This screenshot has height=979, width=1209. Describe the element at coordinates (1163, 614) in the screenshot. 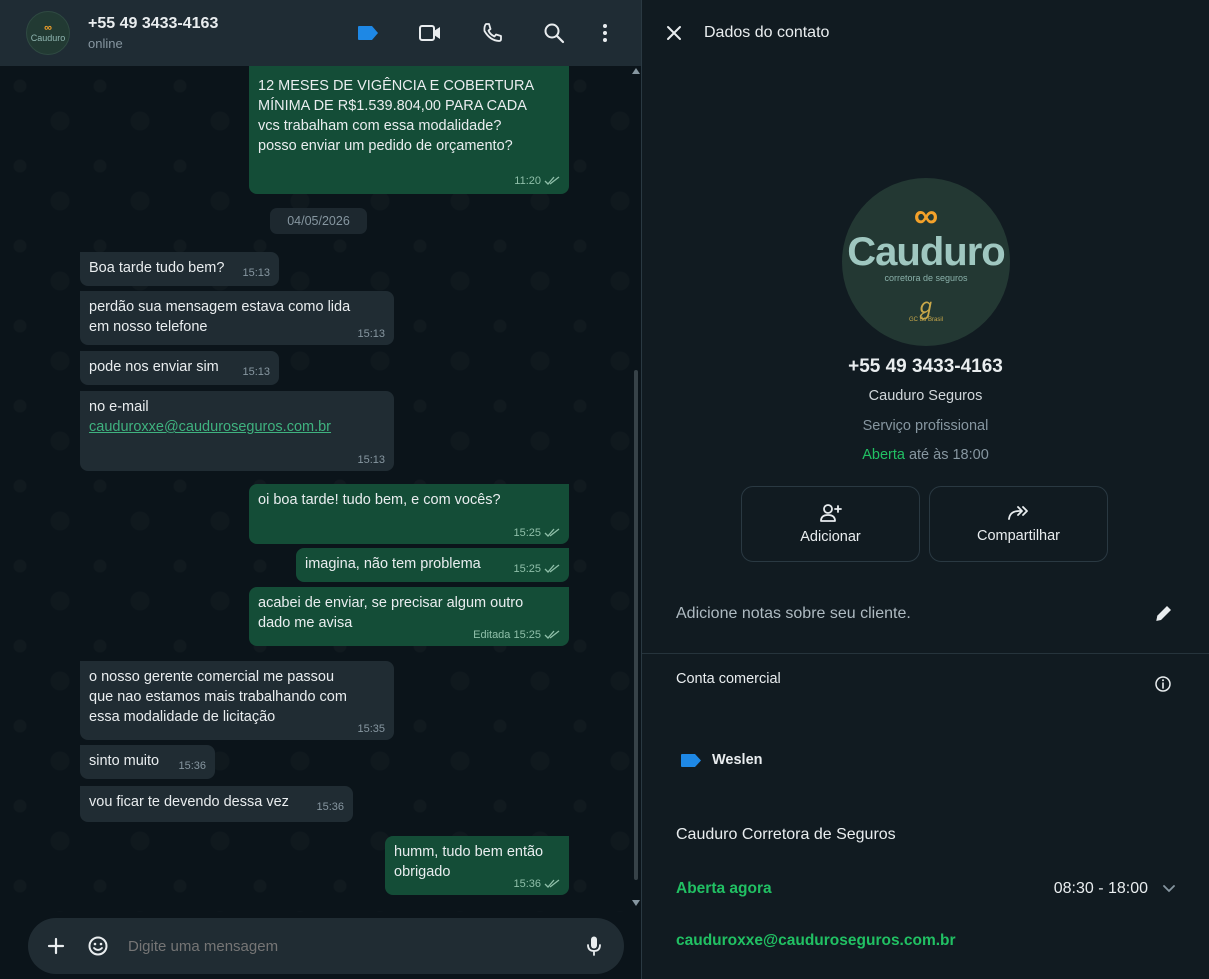

I see `pencil-icon` at that location.